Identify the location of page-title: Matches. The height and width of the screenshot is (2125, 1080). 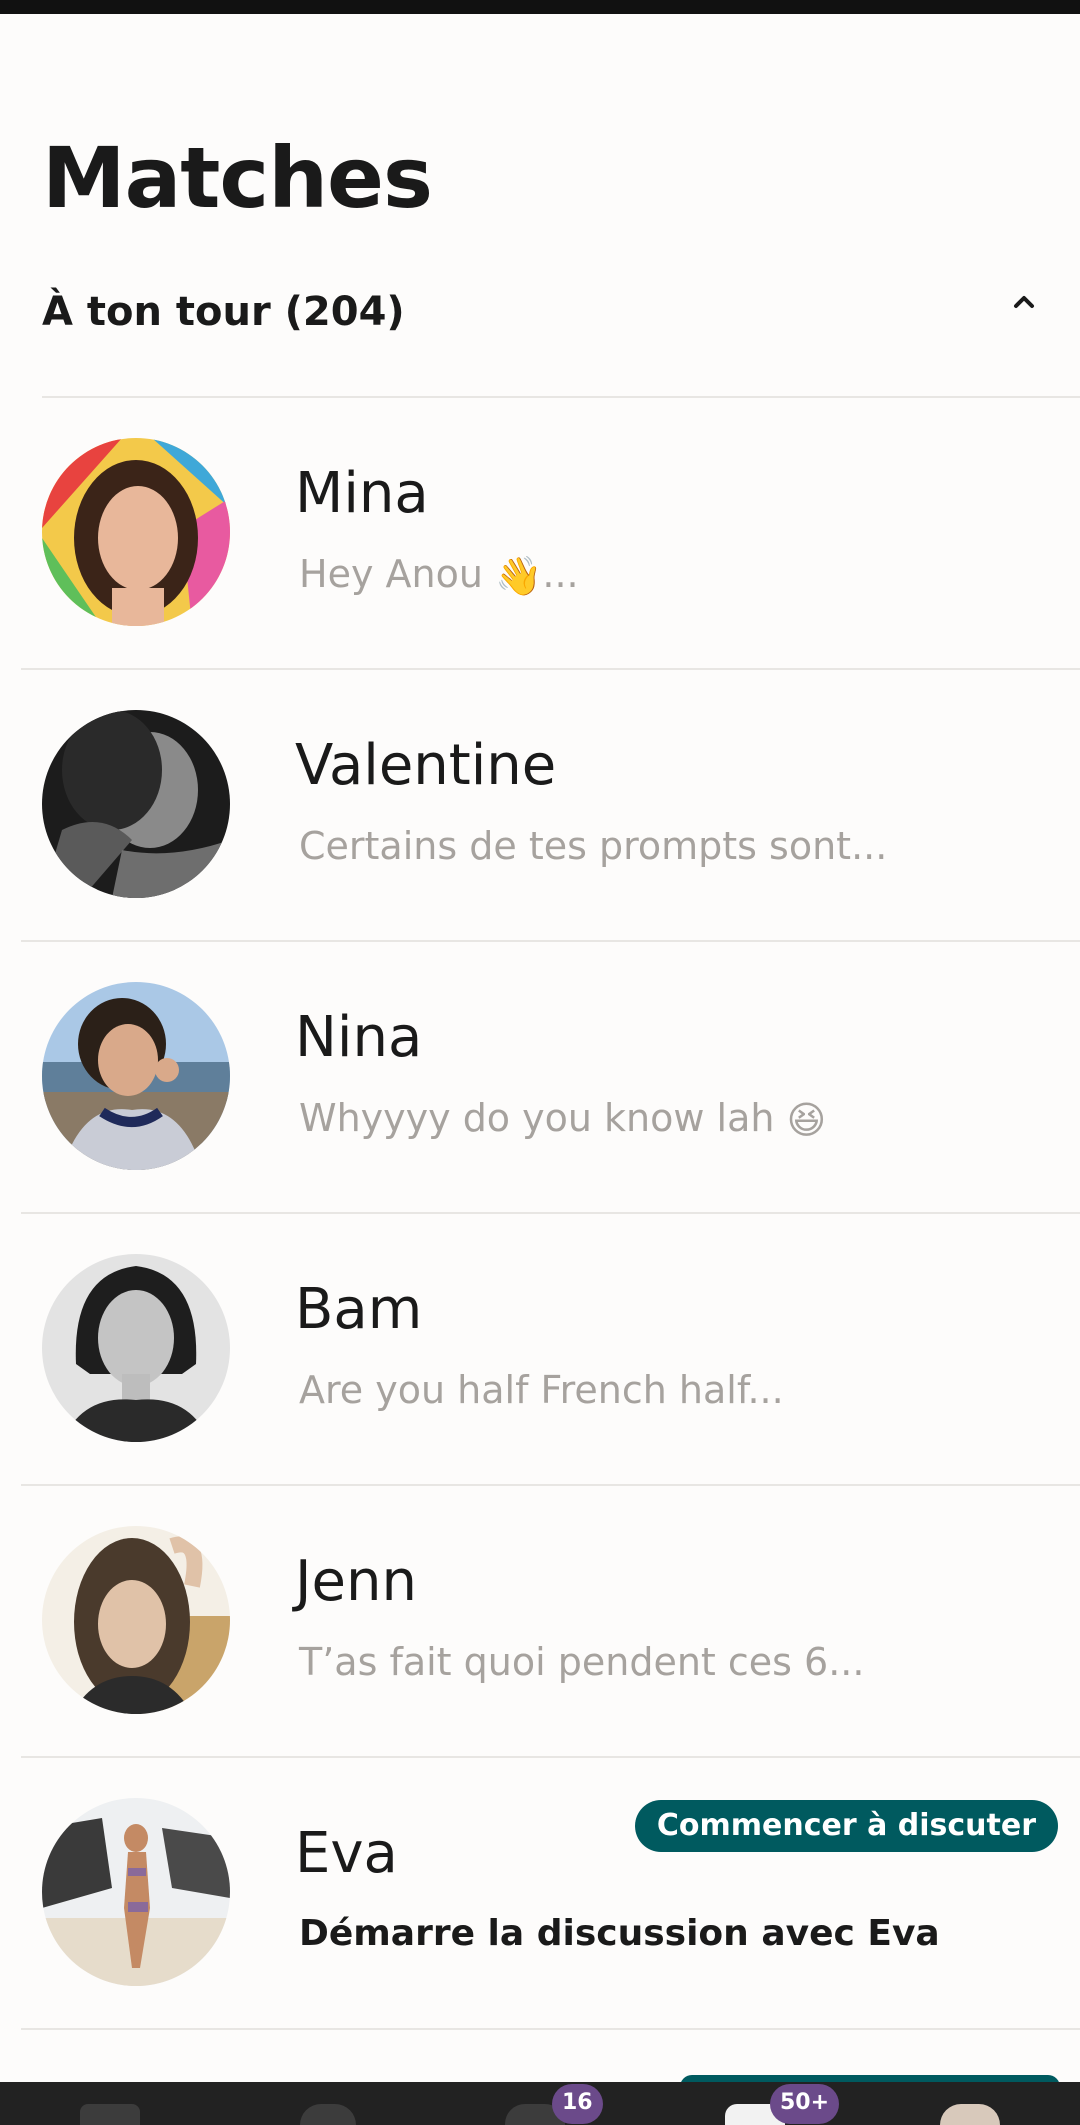
(237, 178).